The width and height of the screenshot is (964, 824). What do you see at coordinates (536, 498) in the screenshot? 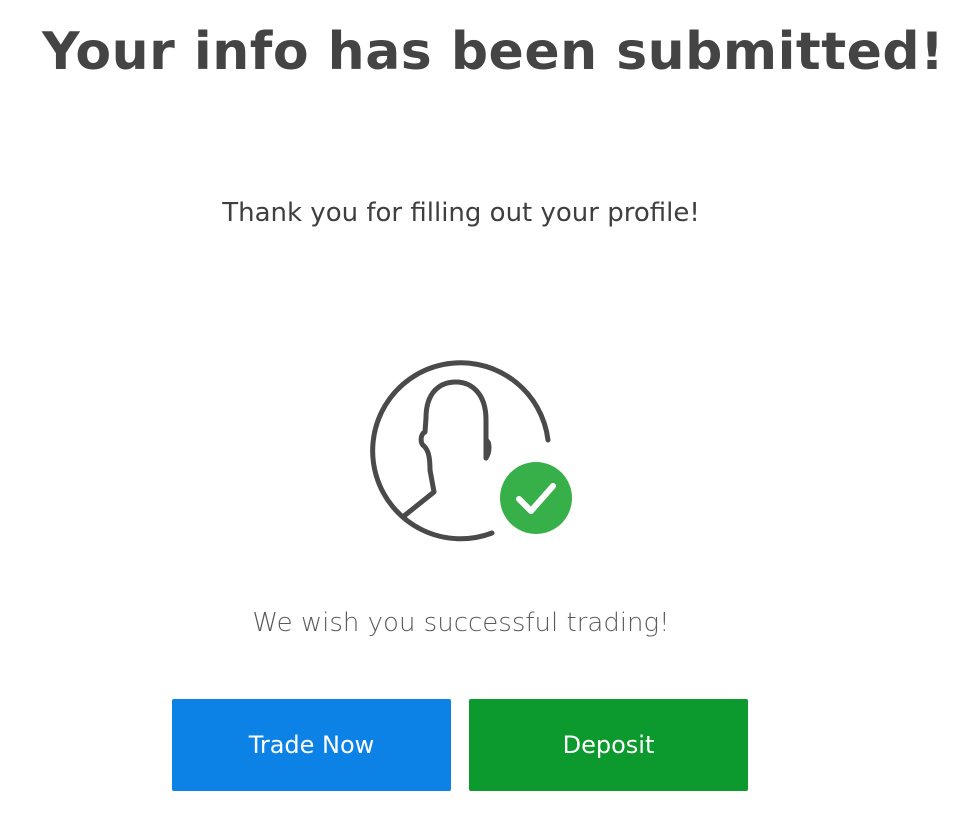
I see `check-badge-icon` at bounding box center [536, 498].